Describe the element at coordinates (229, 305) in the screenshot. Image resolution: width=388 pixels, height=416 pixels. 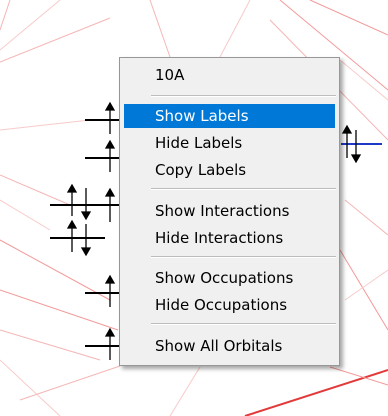
I see `menu-item-hide-occupations: Hide Occupations` at that location.